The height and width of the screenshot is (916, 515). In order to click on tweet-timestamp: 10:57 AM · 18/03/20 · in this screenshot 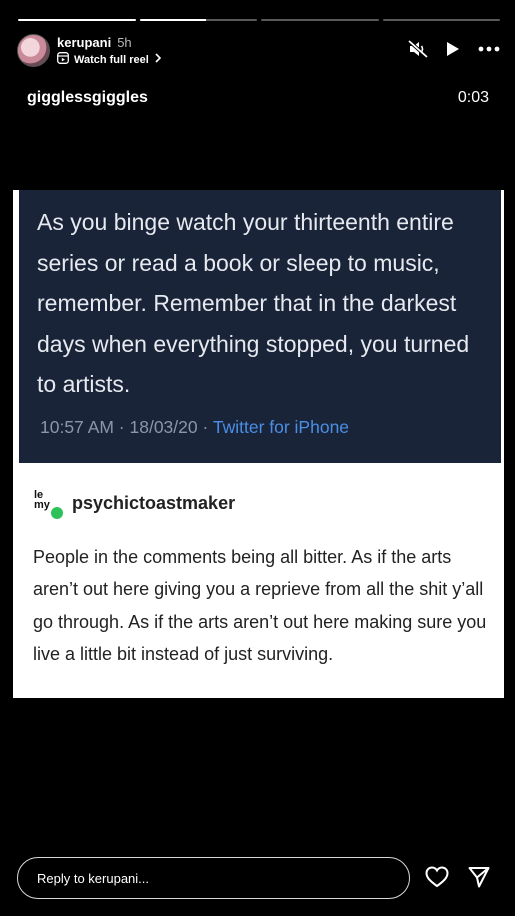, I will do `click(126, 427)`.